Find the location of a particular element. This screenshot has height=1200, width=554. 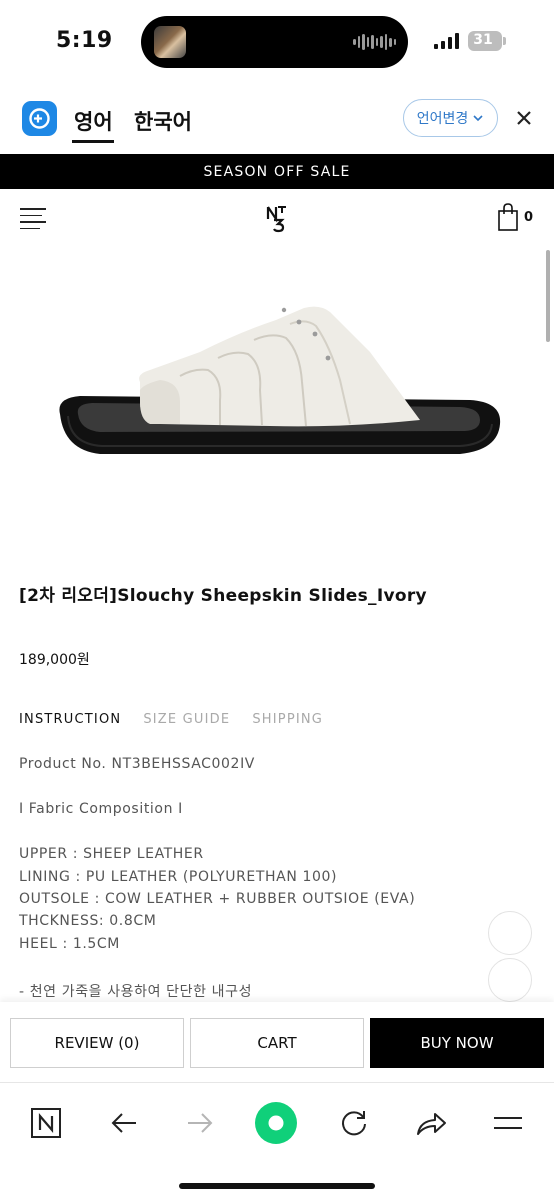

change-language-button: 언어변경 is located at coordinates (450, 118).